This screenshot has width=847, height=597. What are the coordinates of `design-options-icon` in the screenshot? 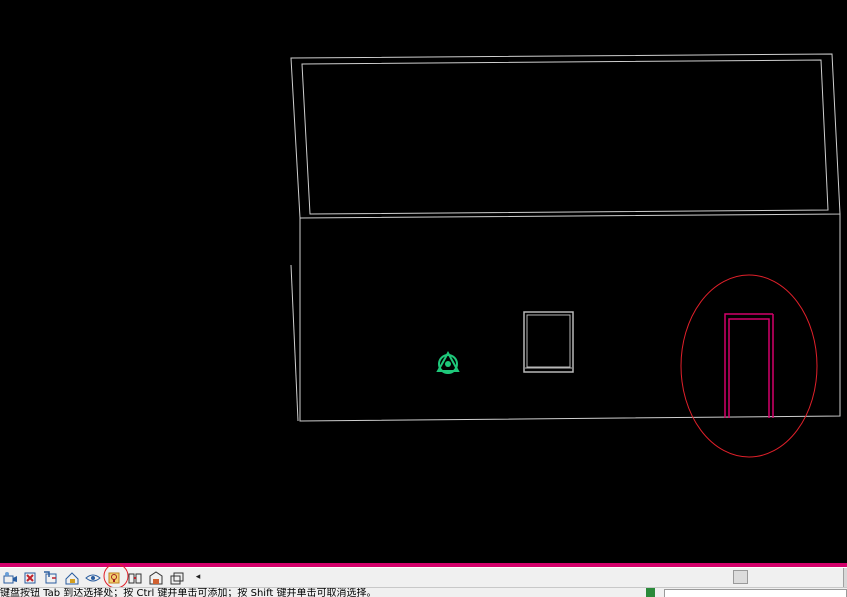 It's located at (156, 577).